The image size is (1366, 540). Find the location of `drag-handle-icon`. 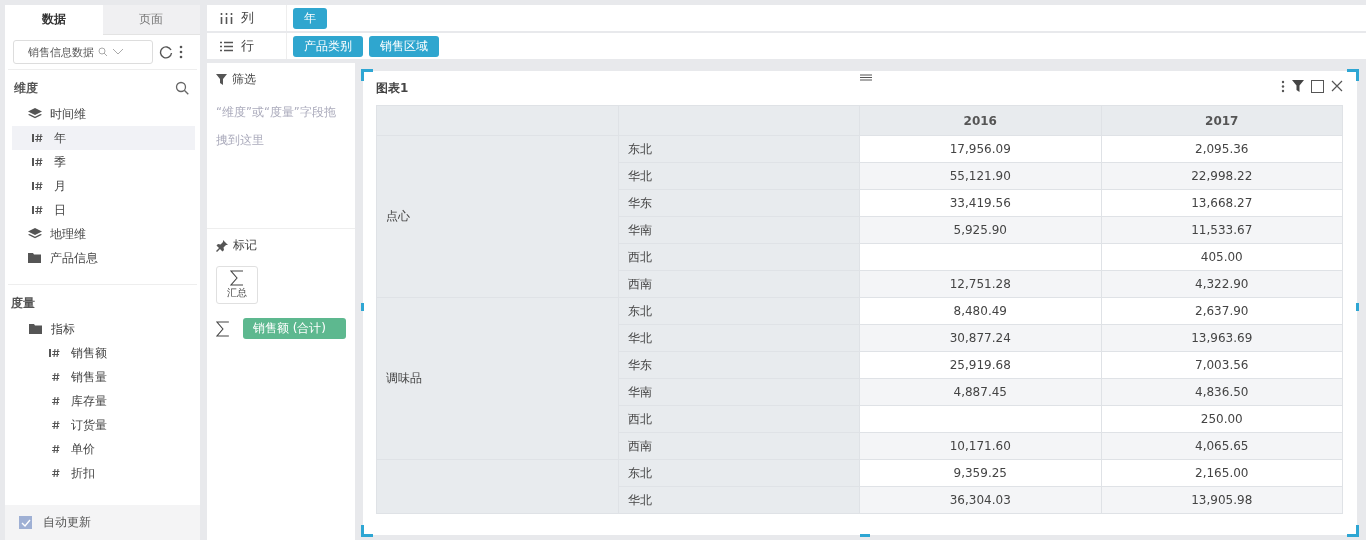

drag-handle-icon is located at coordinates (866, 77).